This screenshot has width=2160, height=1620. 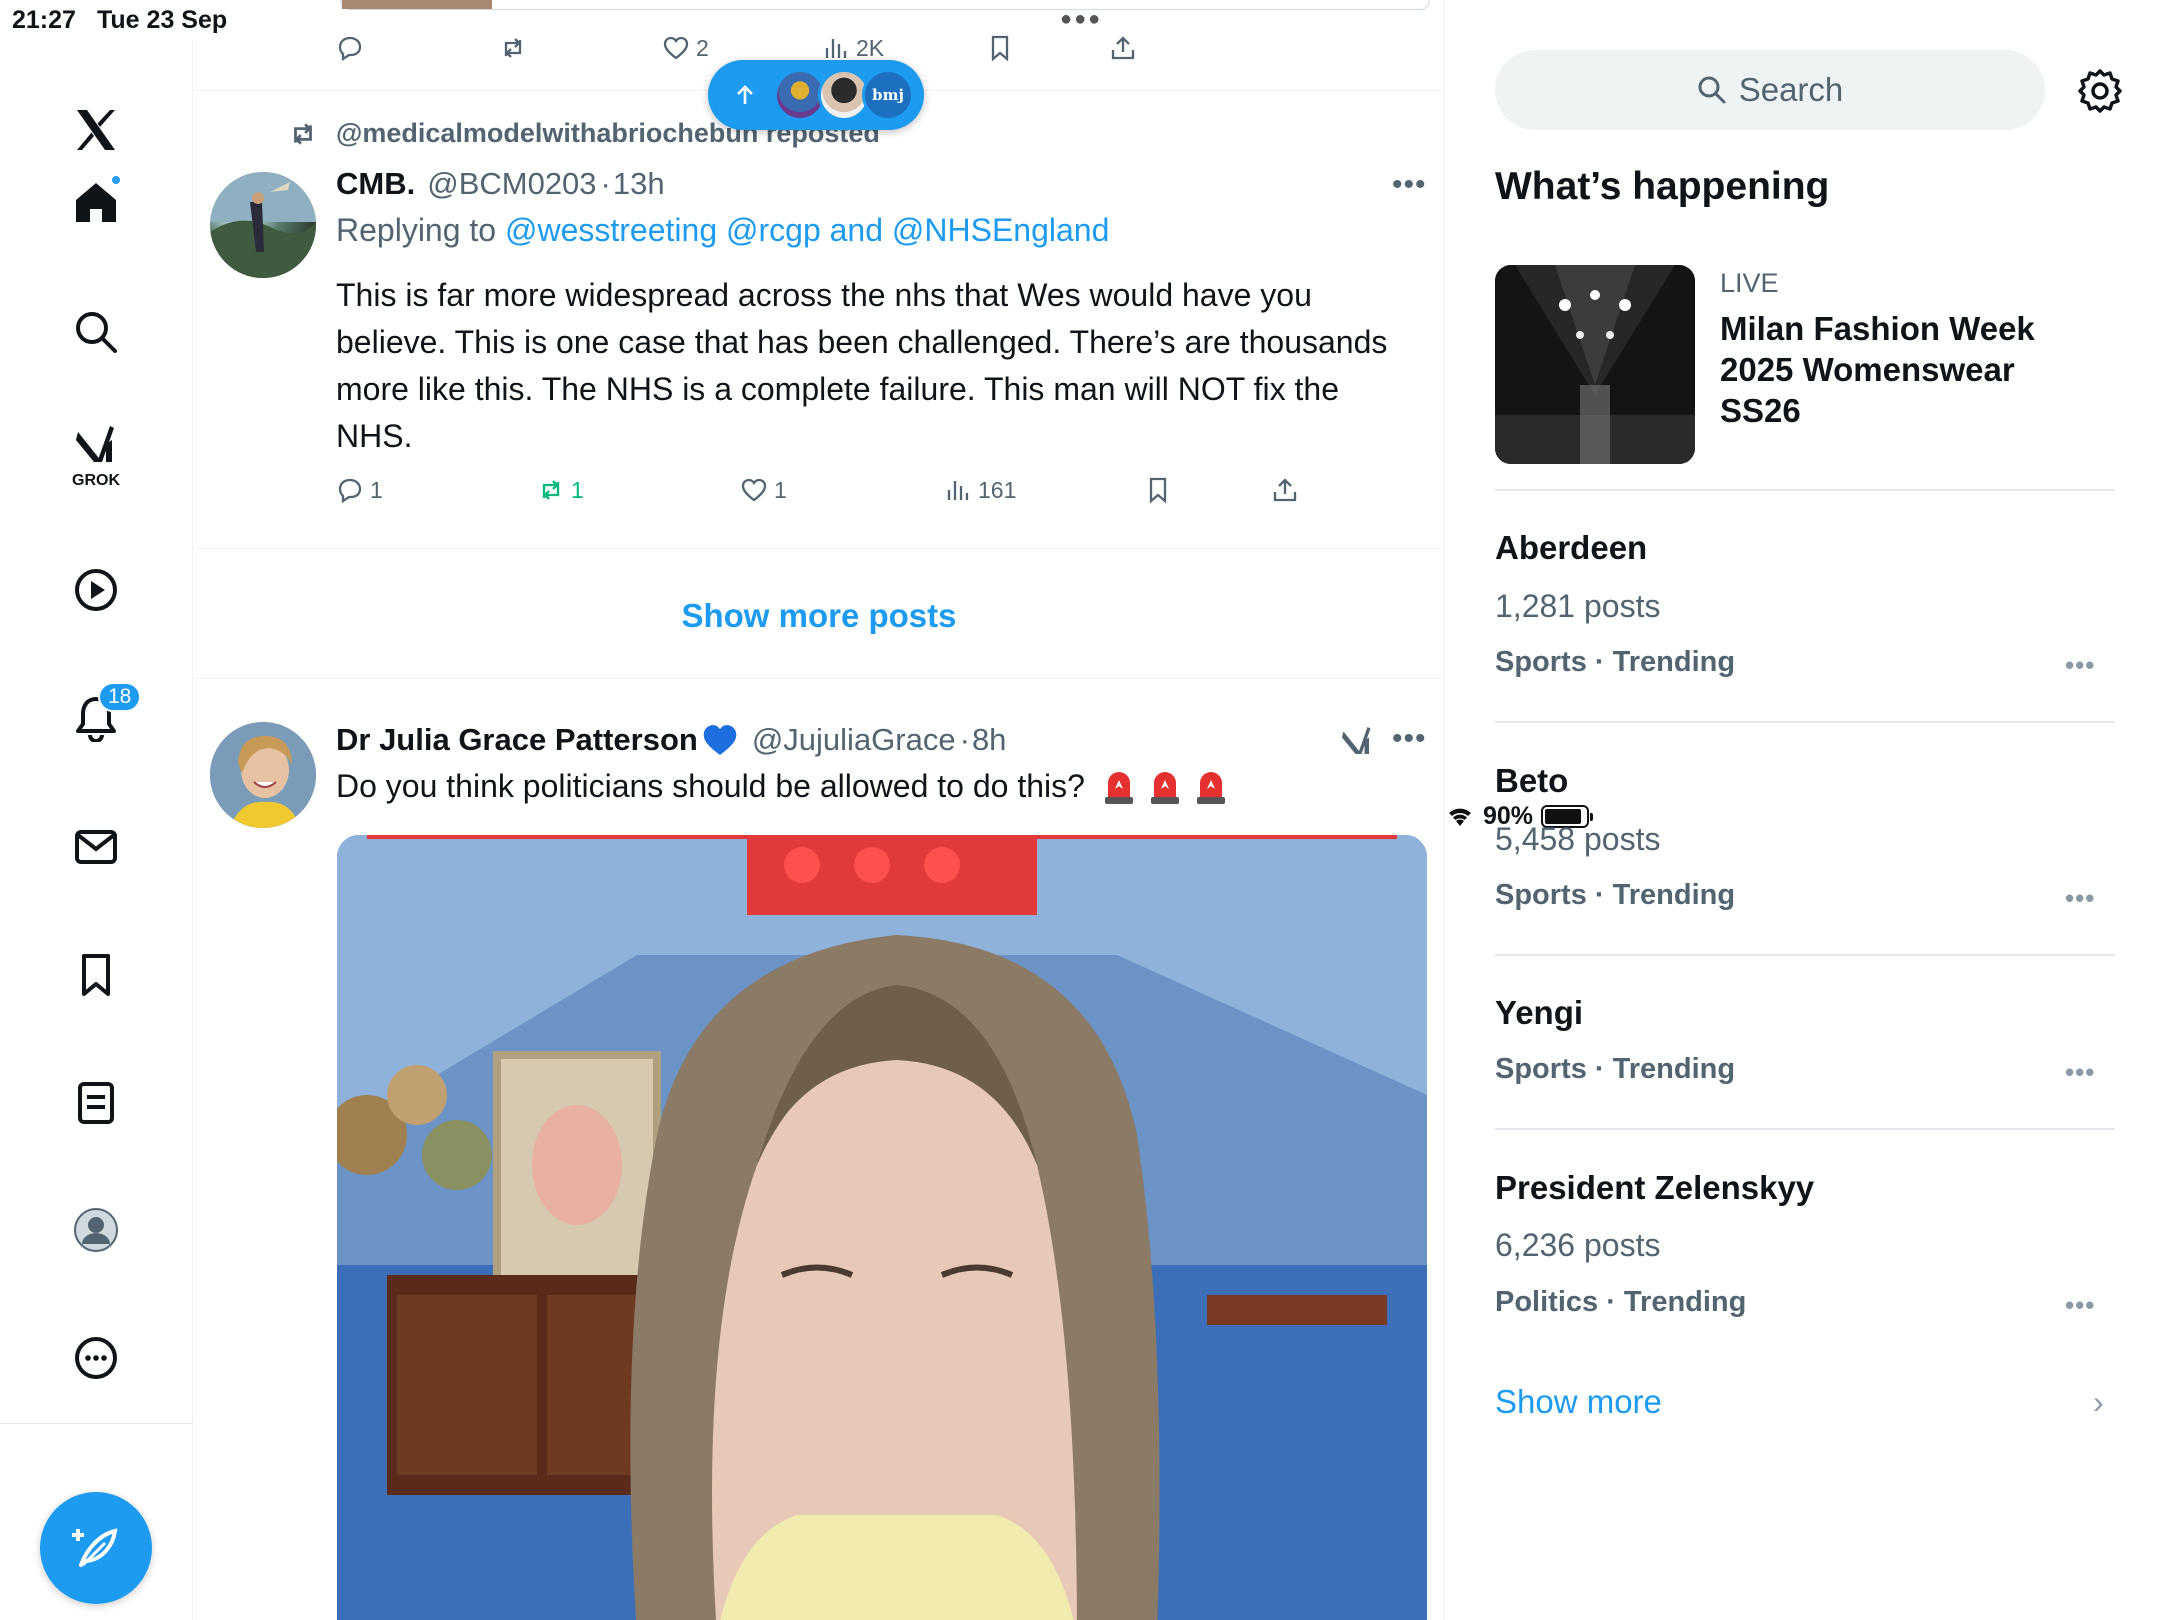 I want to click on compose-post-button, so click(x=96, y=1548).